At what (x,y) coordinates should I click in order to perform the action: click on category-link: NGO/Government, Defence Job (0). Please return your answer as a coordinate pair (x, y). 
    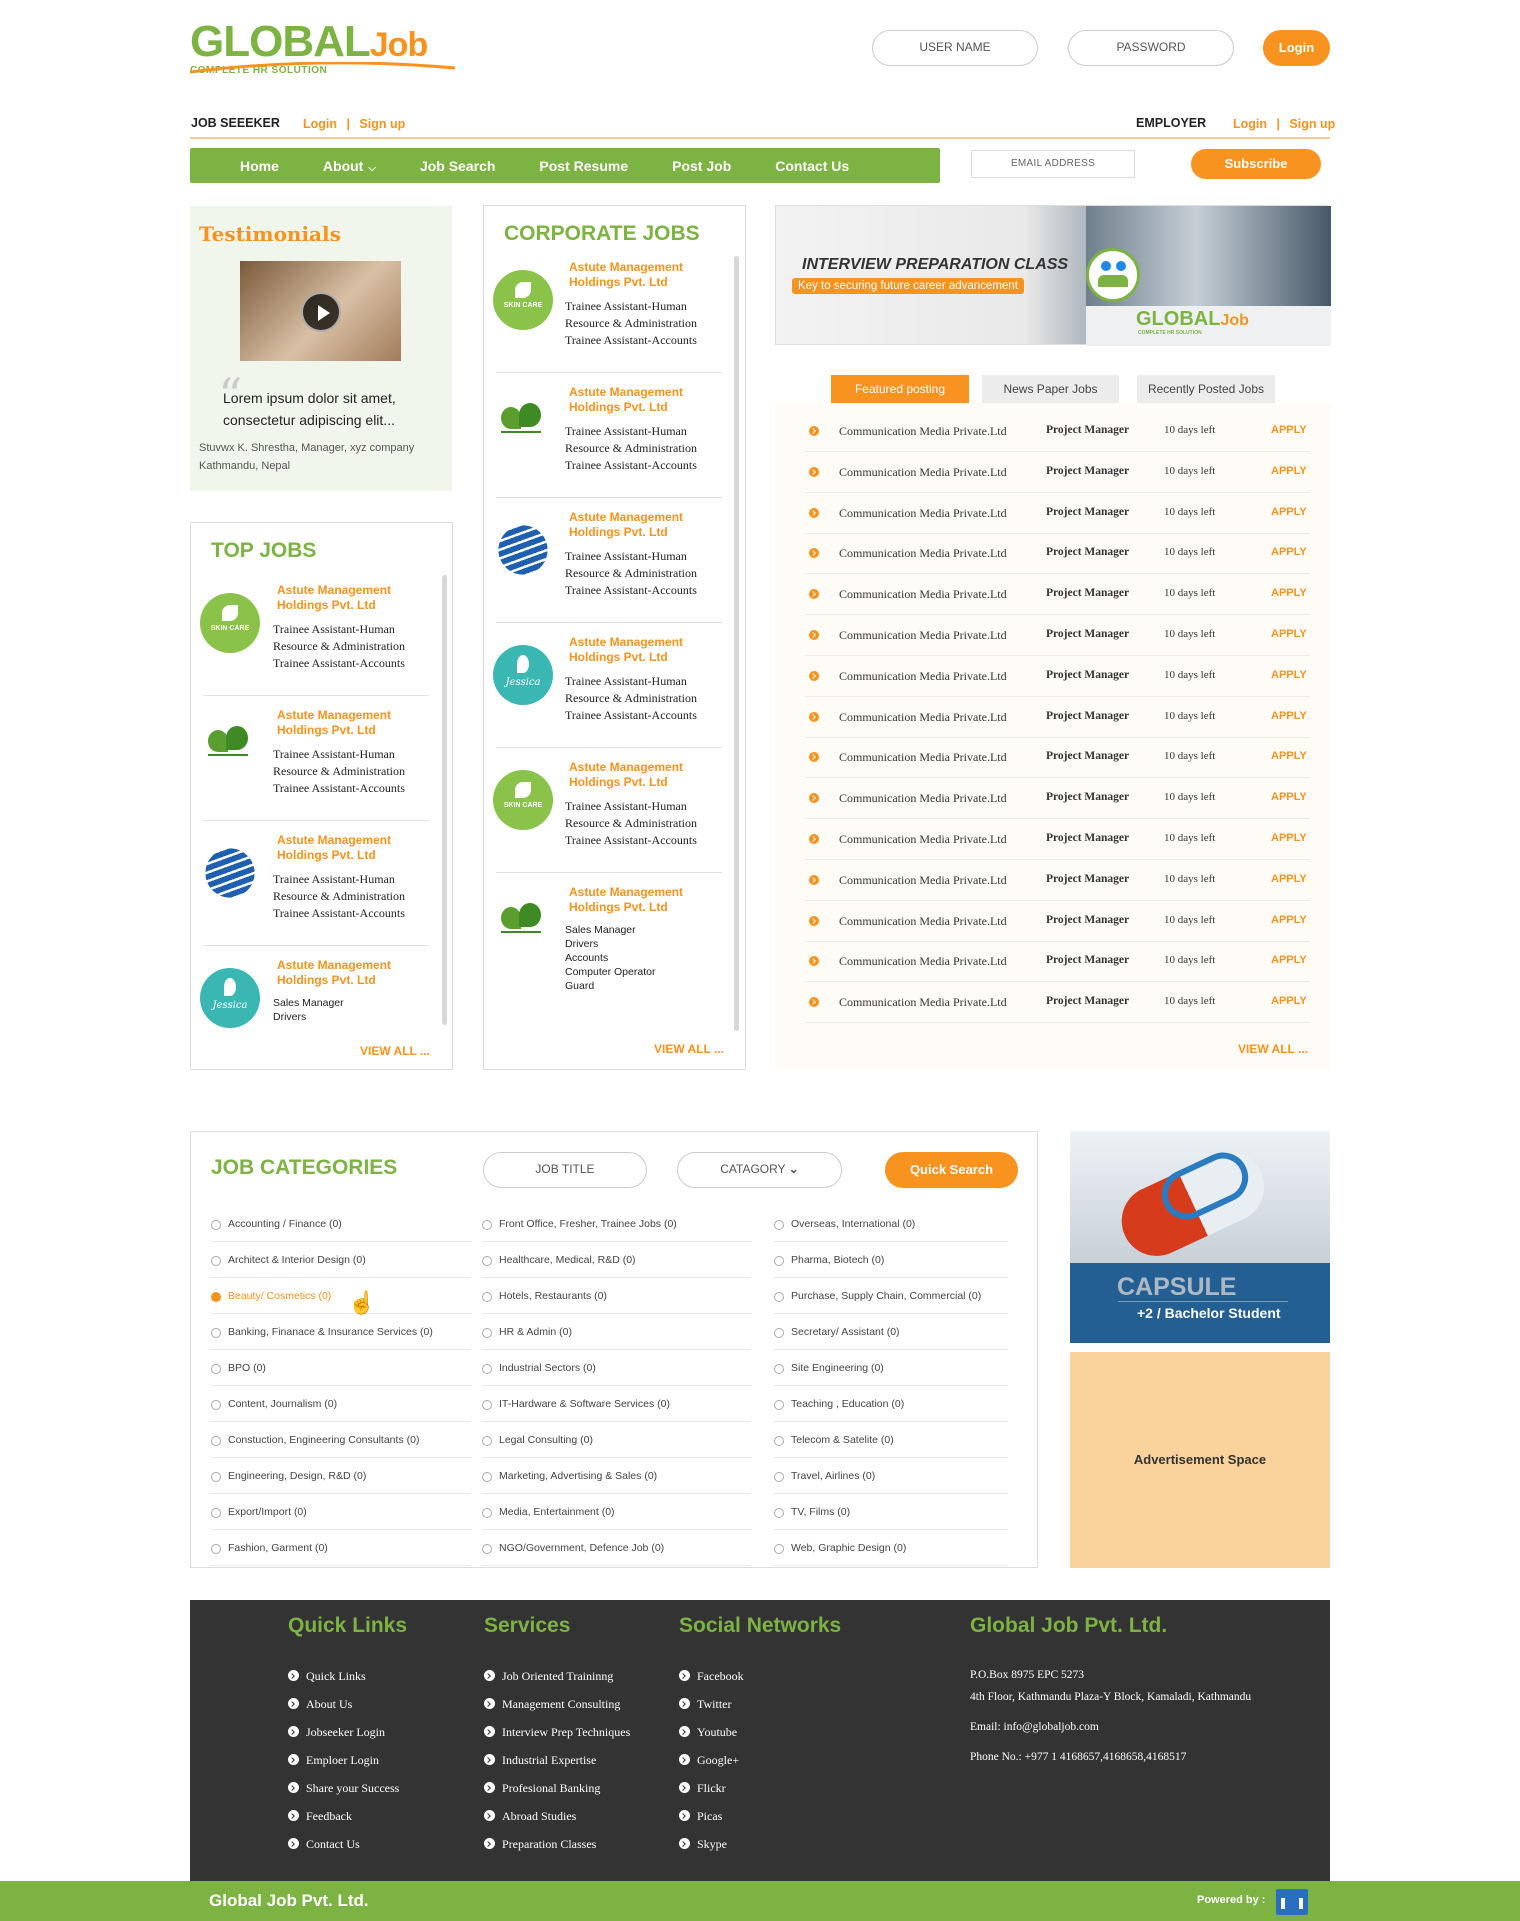
    Looking at the image, I should click on (616, 1548).